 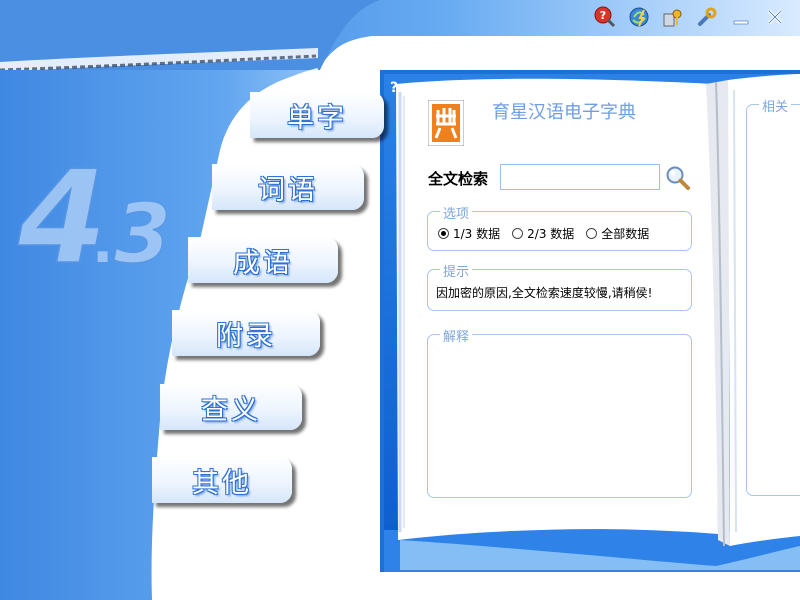 I want to click on toolbar: ?, so click(x=690, y=17).